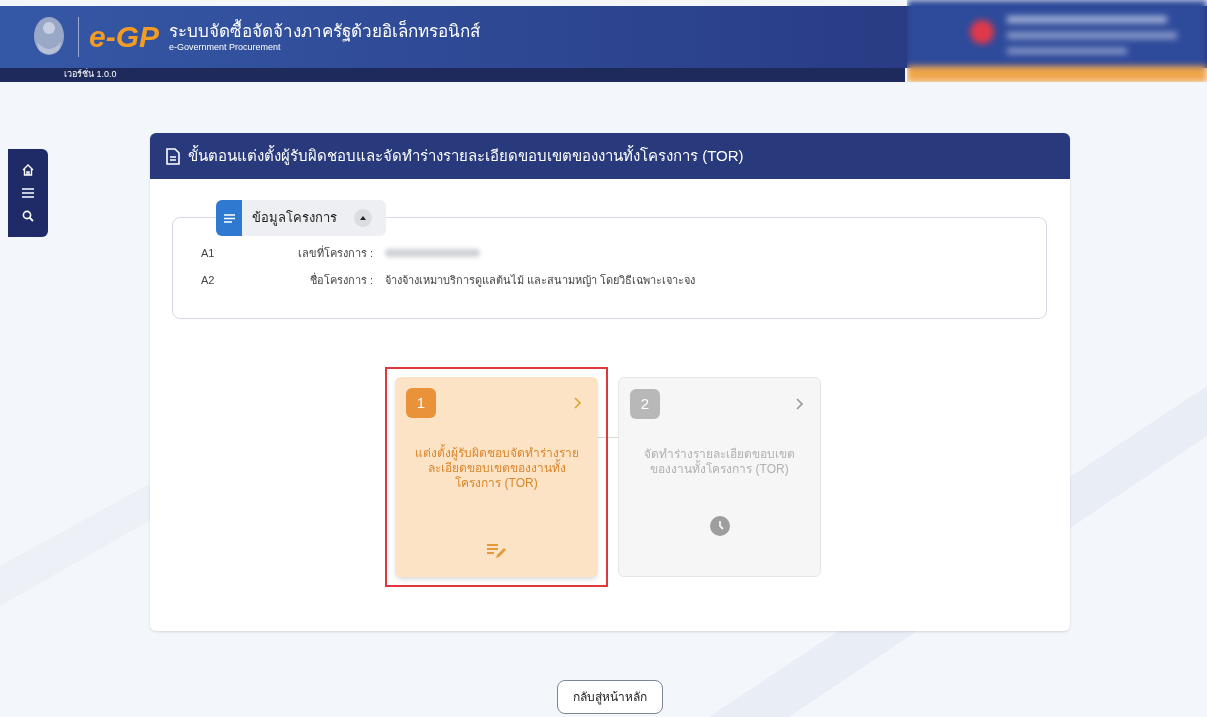 The image size is (1207, 717). Describe the element at coordinates (466, 155) in the screenshot. I see `panel-title: ขั้นตอนแต่งตั้งผู้รับผิดชอบและจัดทำร่างรายละเอียดขอบเขตของงานทั้งโครงการ (TOR)` at that location.